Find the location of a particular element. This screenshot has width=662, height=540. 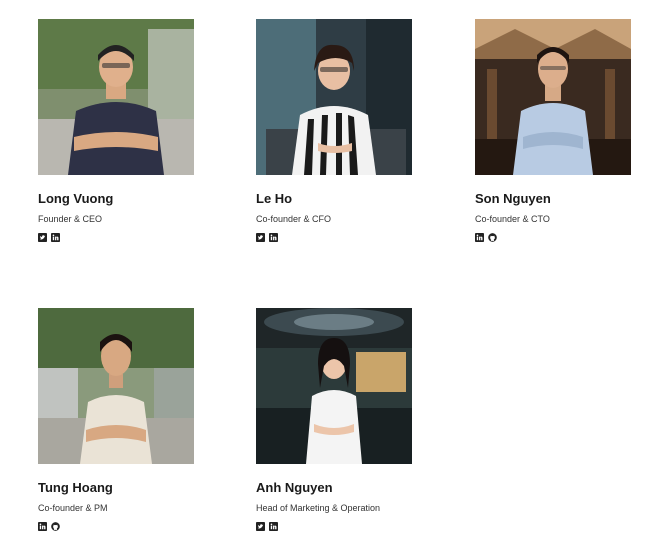

team-member-card: Anh Nguyen Head of Marketing & Operation is located at coordinates (334, 420).